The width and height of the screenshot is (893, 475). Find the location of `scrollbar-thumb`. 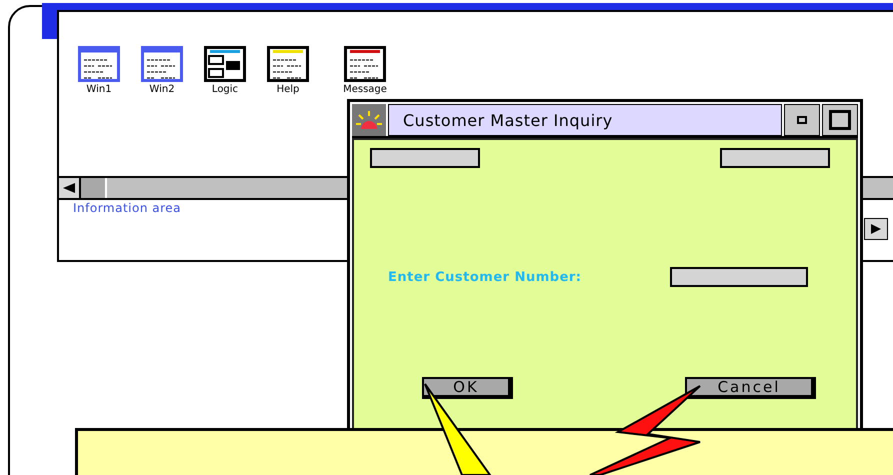

scrollbar-thumb is located at coordinates (94, 188).